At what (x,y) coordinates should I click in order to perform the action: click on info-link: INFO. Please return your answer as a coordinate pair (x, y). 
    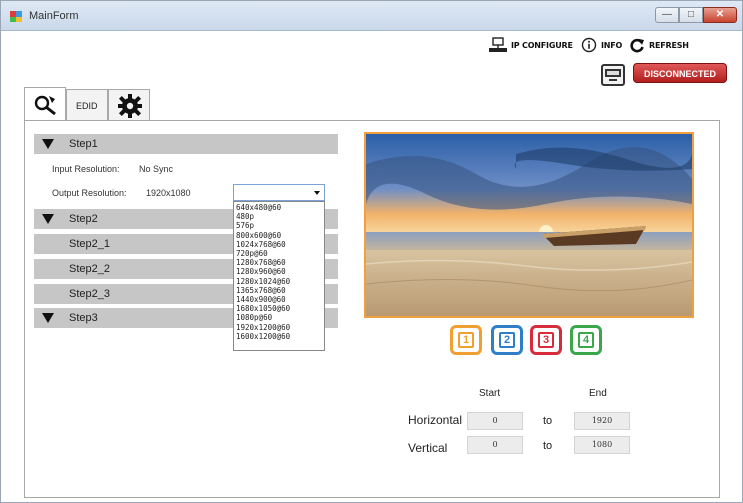
    Looking at the image, I should click on (611, 45).